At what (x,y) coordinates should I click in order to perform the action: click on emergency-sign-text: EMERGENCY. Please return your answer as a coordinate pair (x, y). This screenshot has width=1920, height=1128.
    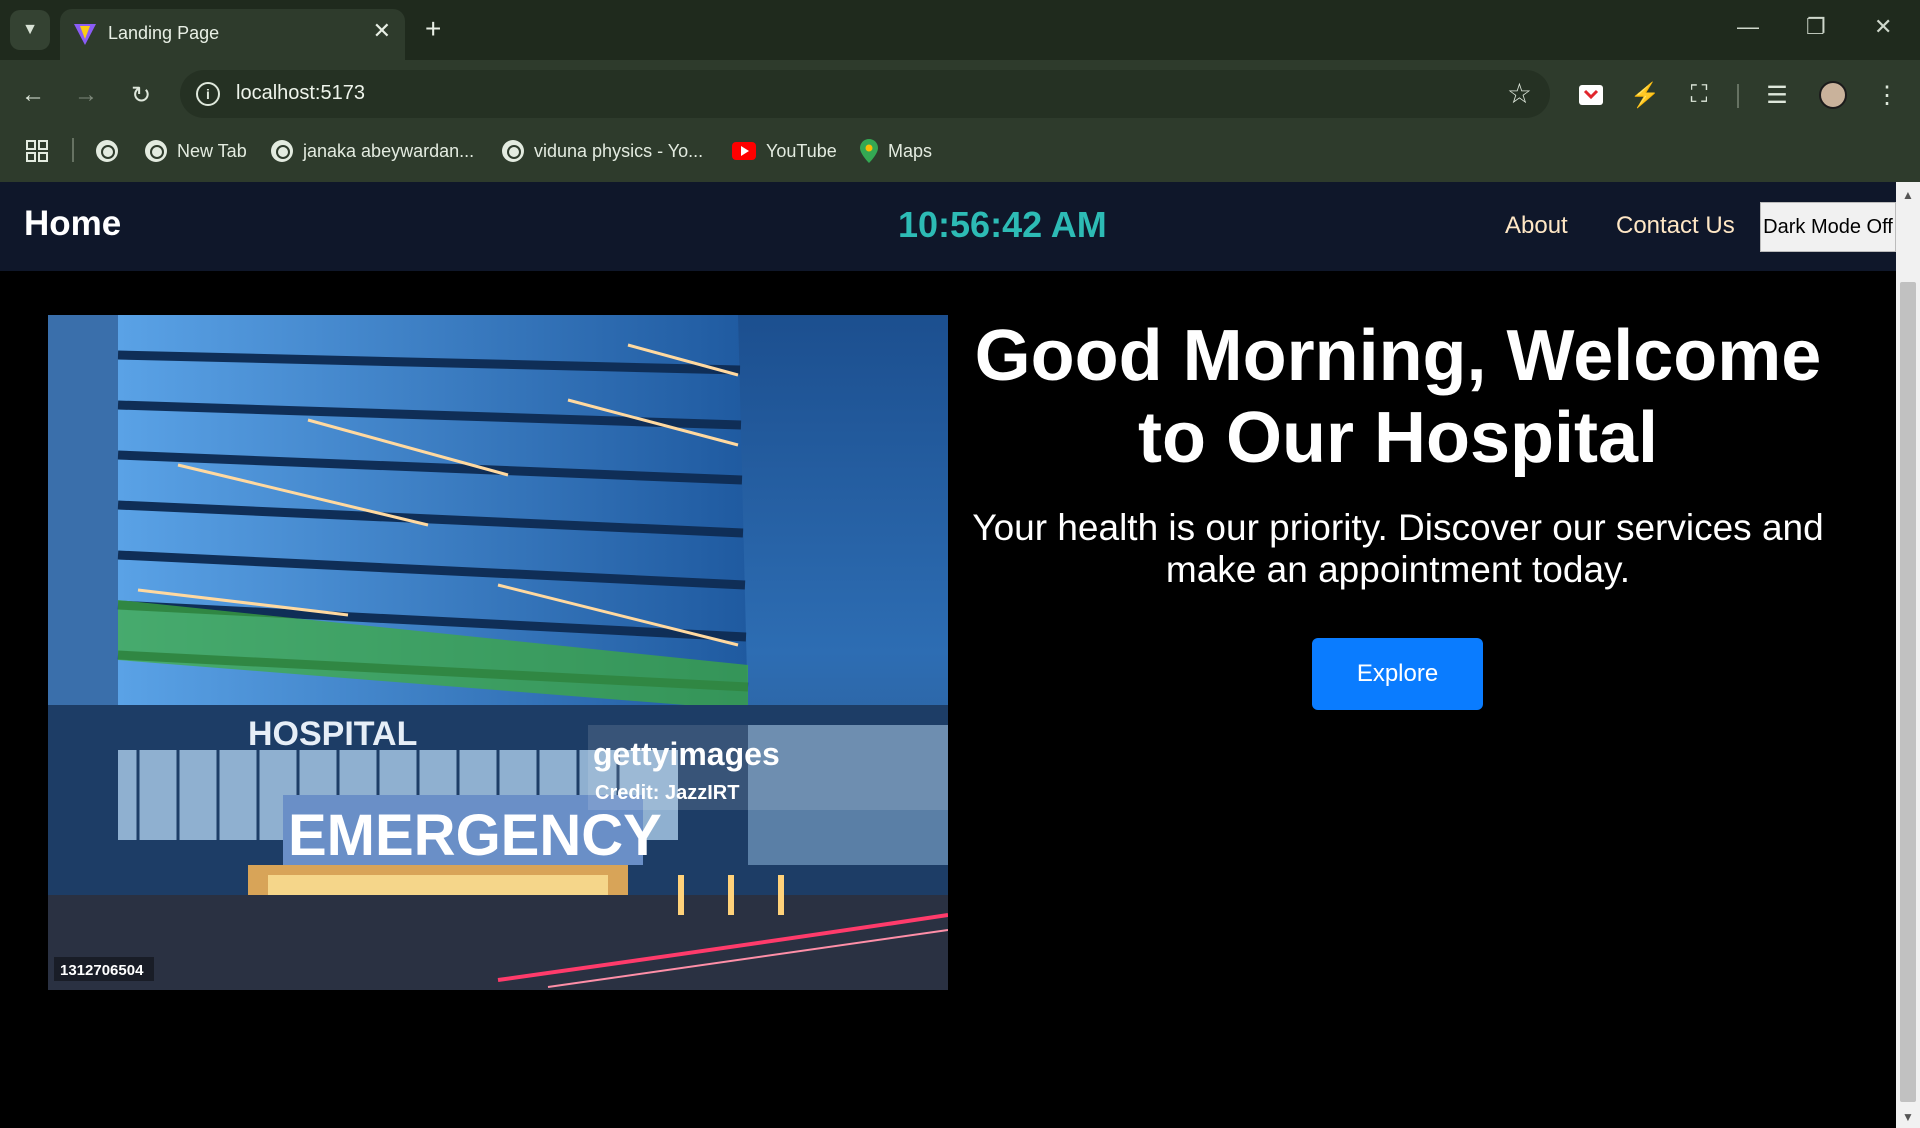
    Looking at the image, I should click on (475, 835).